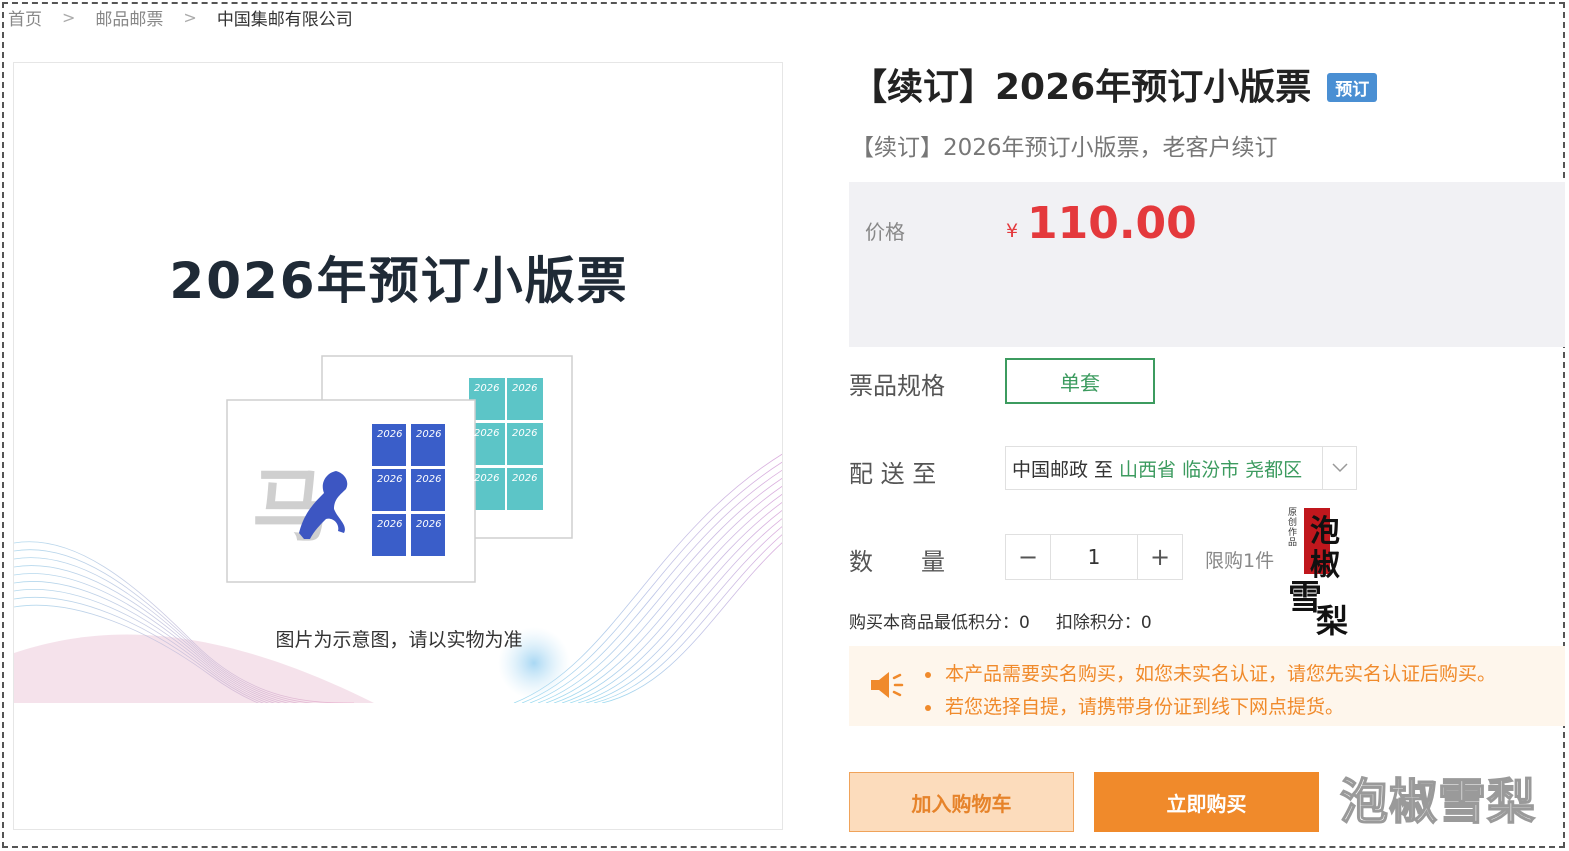 This screenshot has width=1569, height=851. I want to click on image-caption: 图片为示意图，请以实物为准, so click(399, 640).